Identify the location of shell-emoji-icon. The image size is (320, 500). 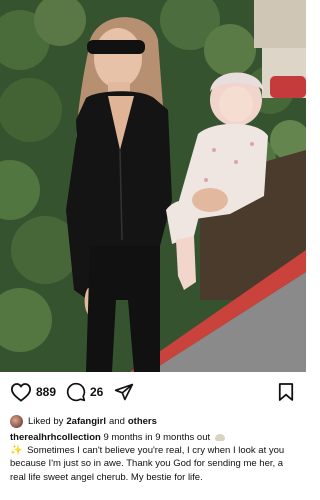
(219, 437).